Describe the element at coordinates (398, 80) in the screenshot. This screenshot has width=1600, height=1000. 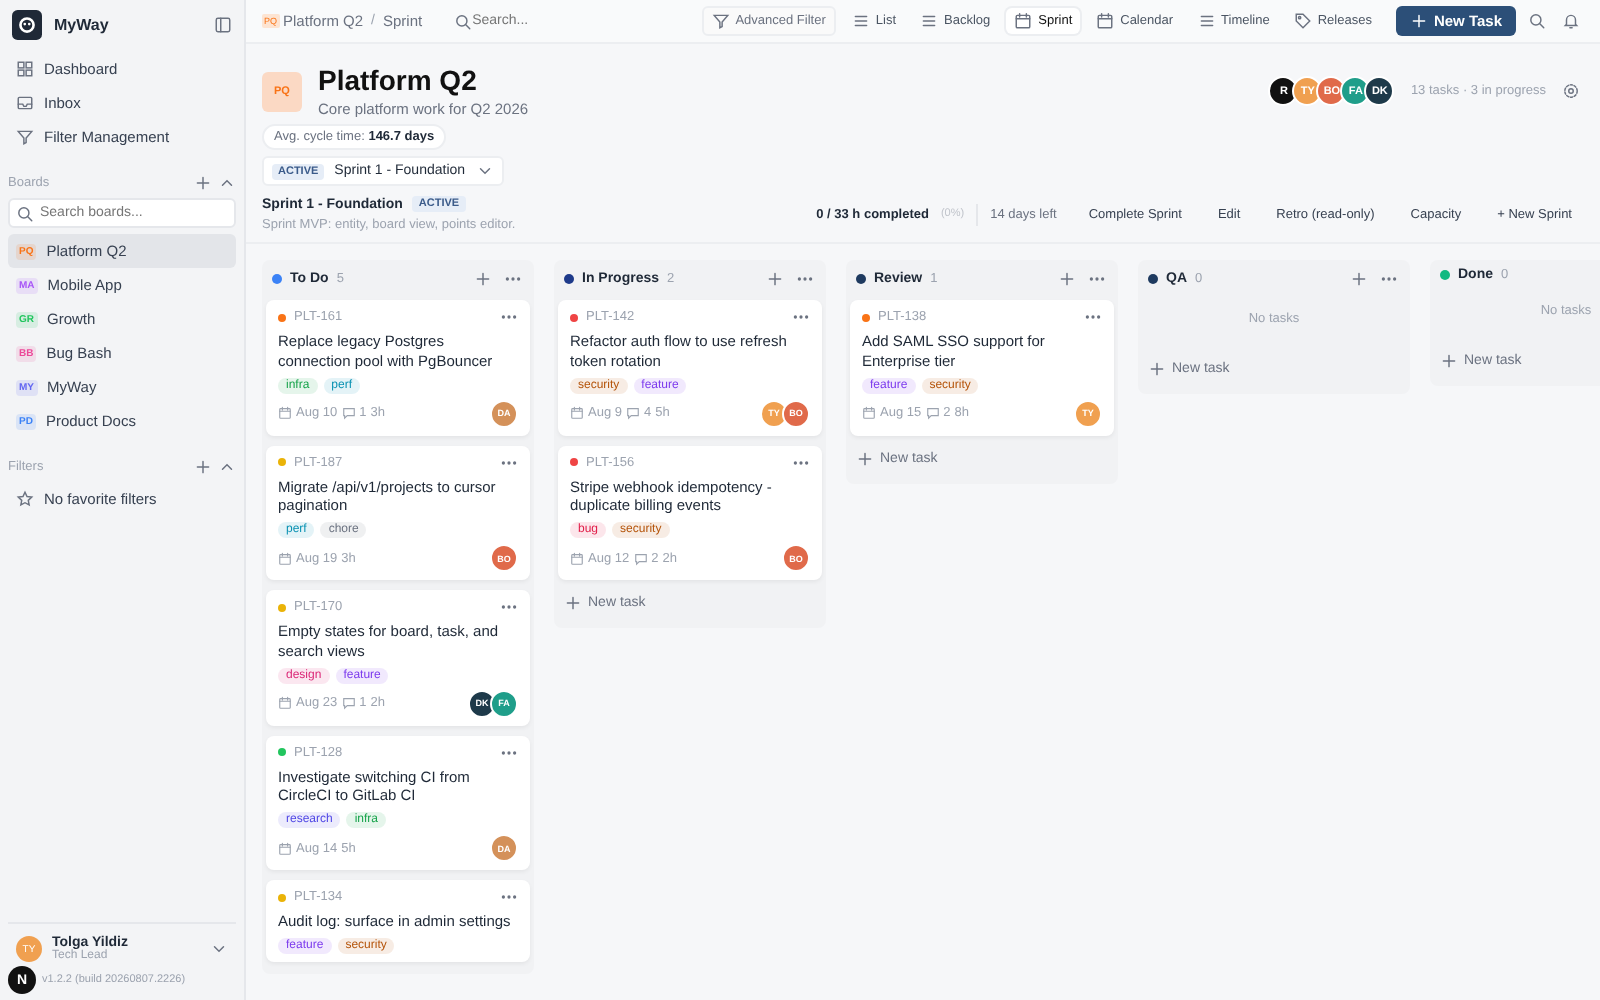
I see `board-title: Platform Q2` at that location.